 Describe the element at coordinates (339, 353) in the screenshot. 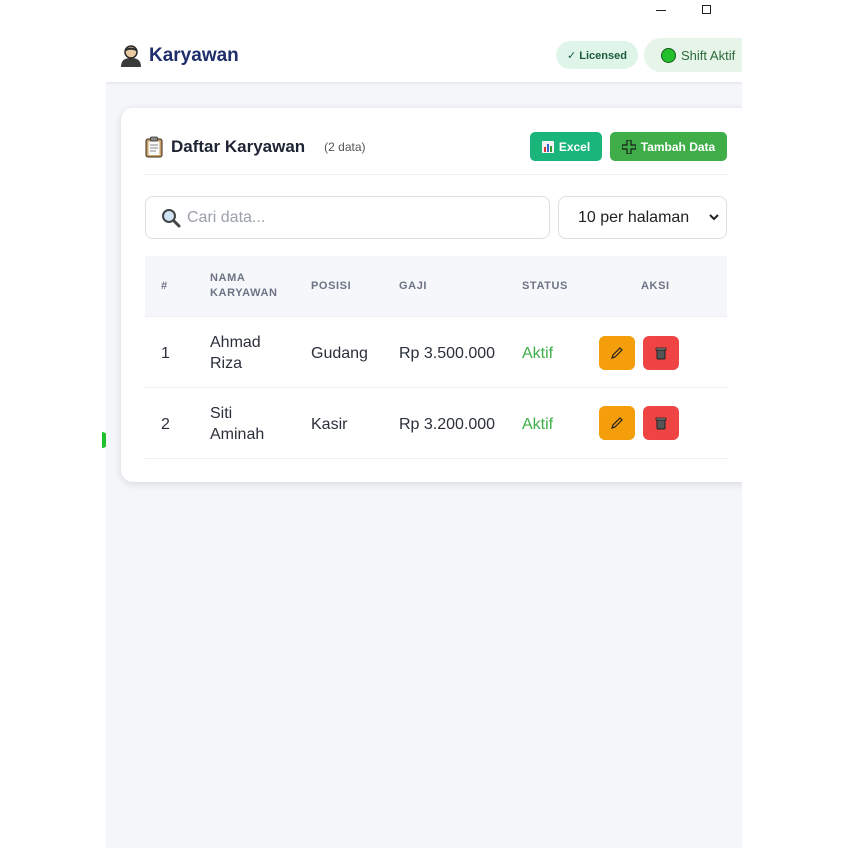

I see `employee-position: Gudang` at that location.